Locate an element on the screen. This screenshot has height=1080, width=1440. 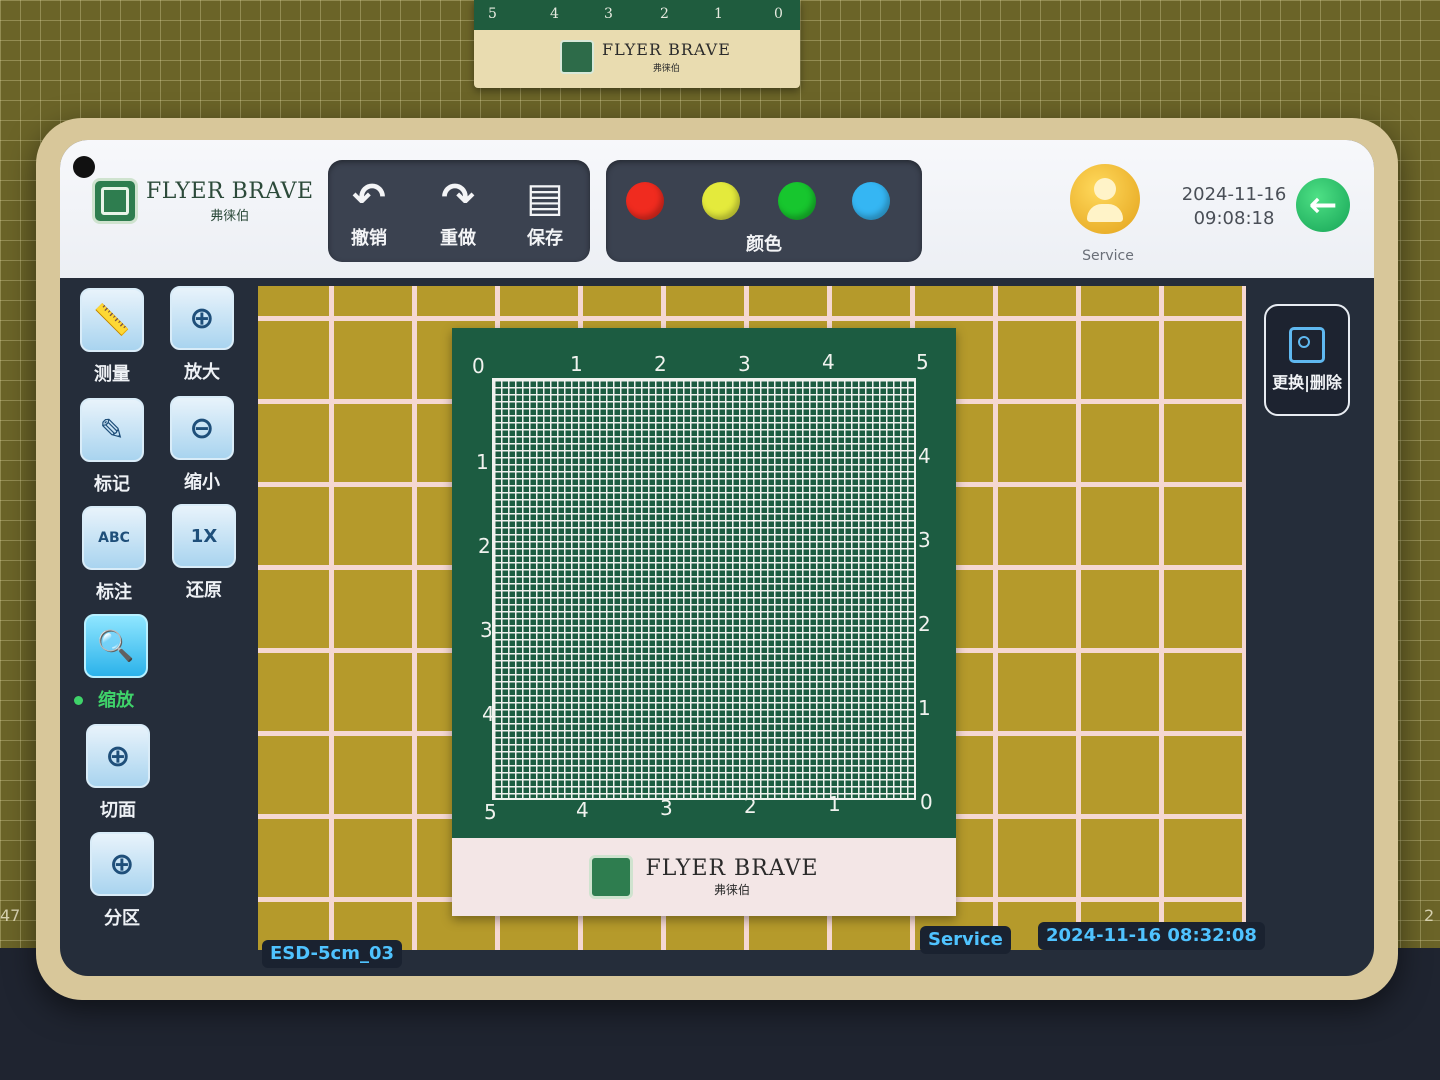
zoom-reset-button: 1X 还原 is located at coordinates (204, 556).